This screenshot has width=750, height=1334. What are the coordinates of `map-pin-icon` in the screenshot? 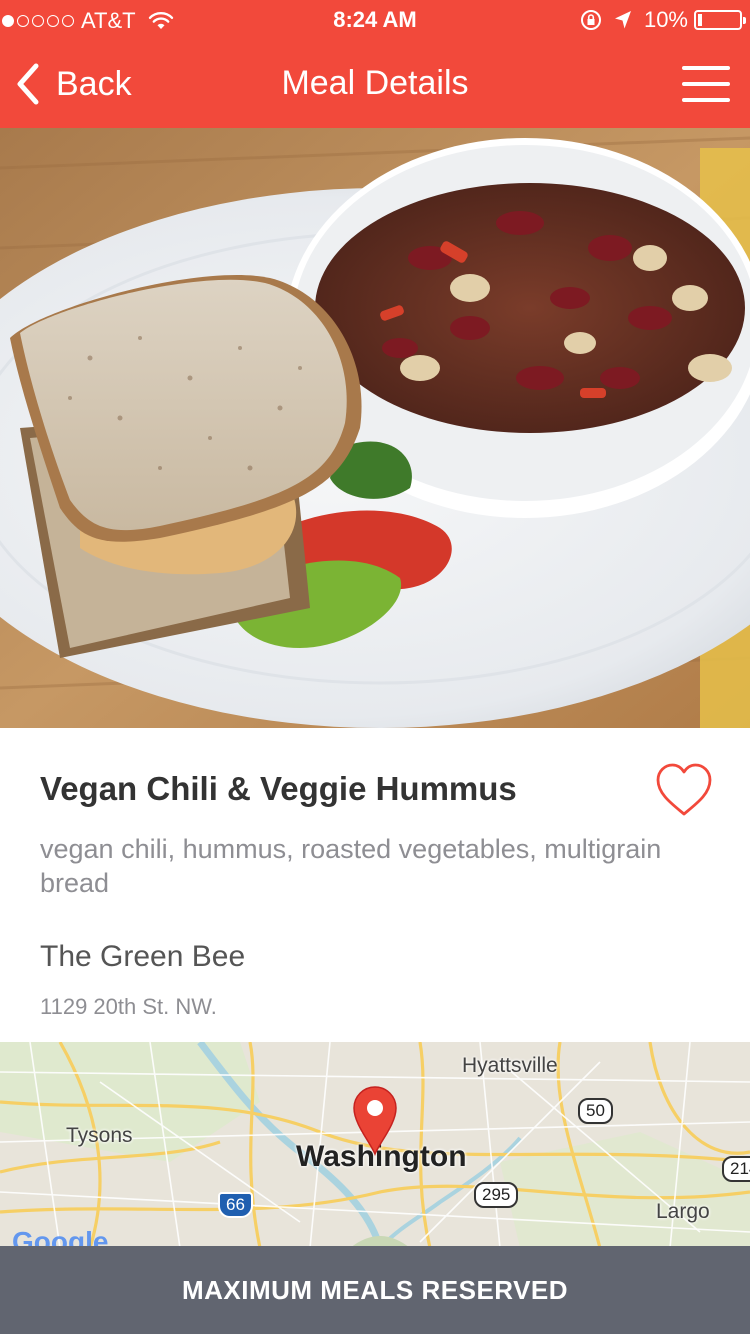 It's located at (375, 1120).